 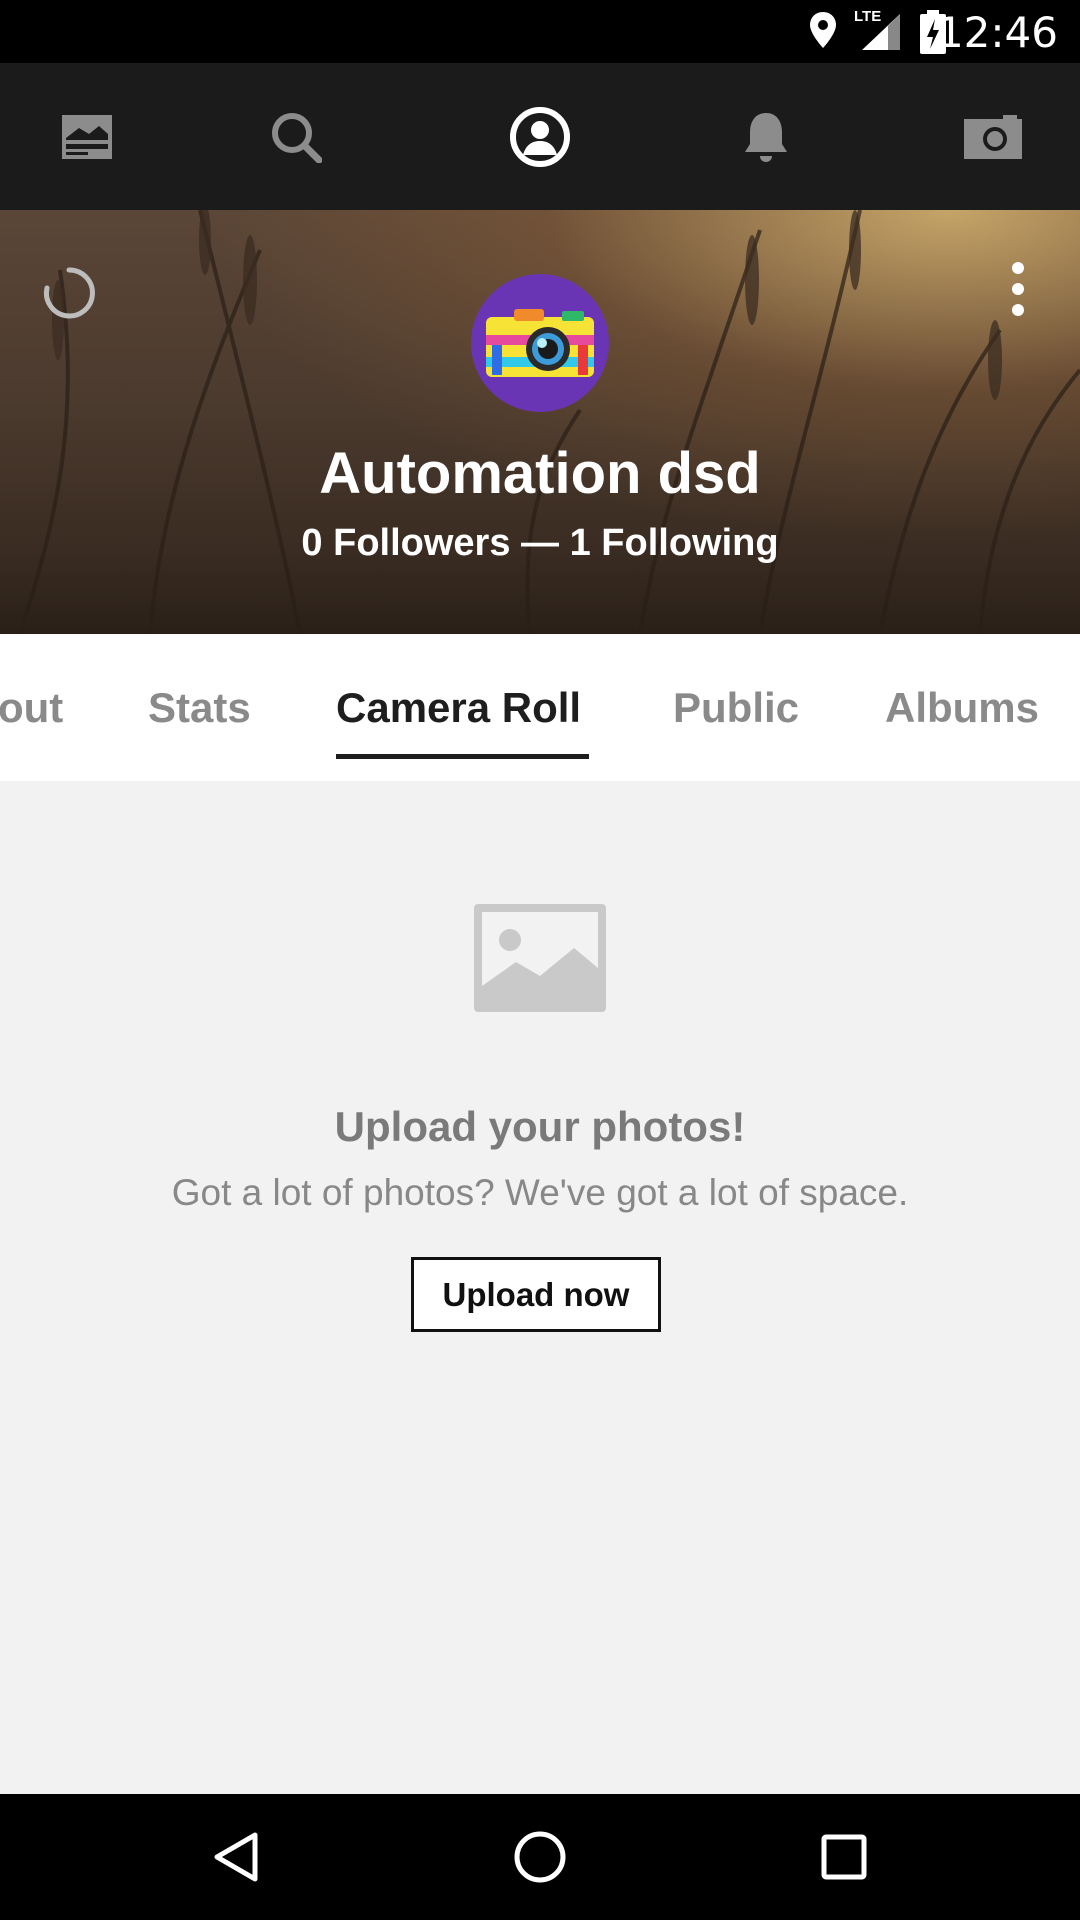 I want to click on bell-icon, so click(x=766, y=137).